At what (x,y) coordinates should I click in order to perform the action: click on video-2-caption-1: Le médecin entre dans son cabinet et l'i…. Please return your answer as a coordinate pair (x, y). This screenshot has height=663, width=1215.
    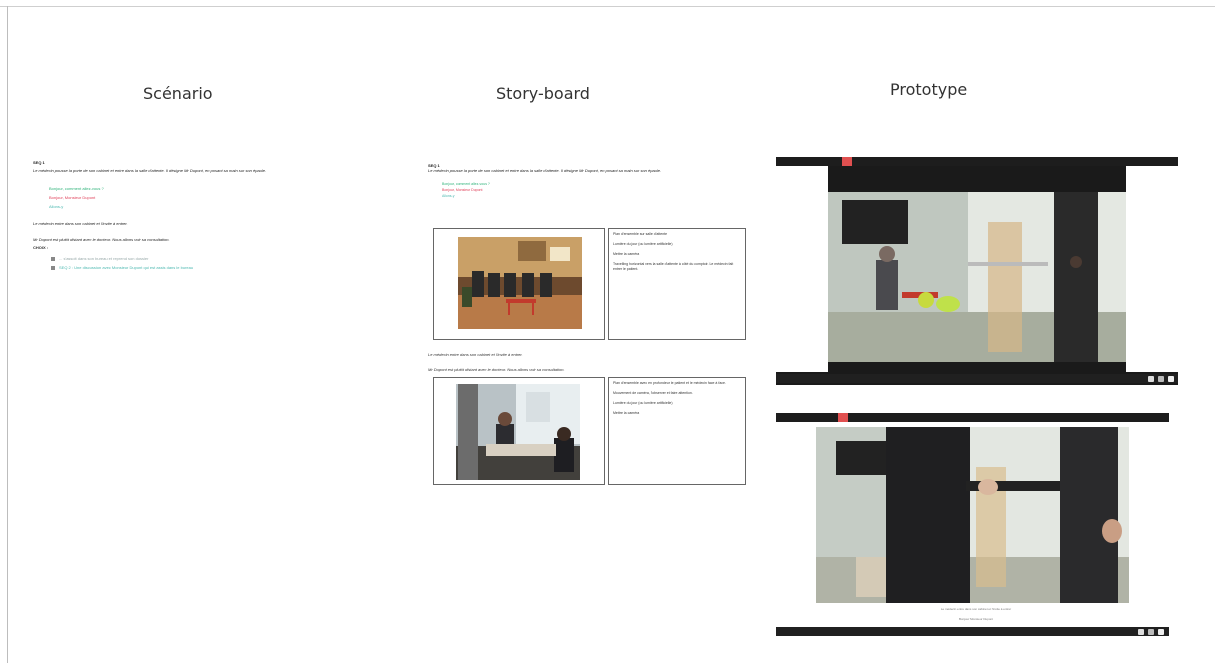
    Looking at the image, I should click on (976, 609).